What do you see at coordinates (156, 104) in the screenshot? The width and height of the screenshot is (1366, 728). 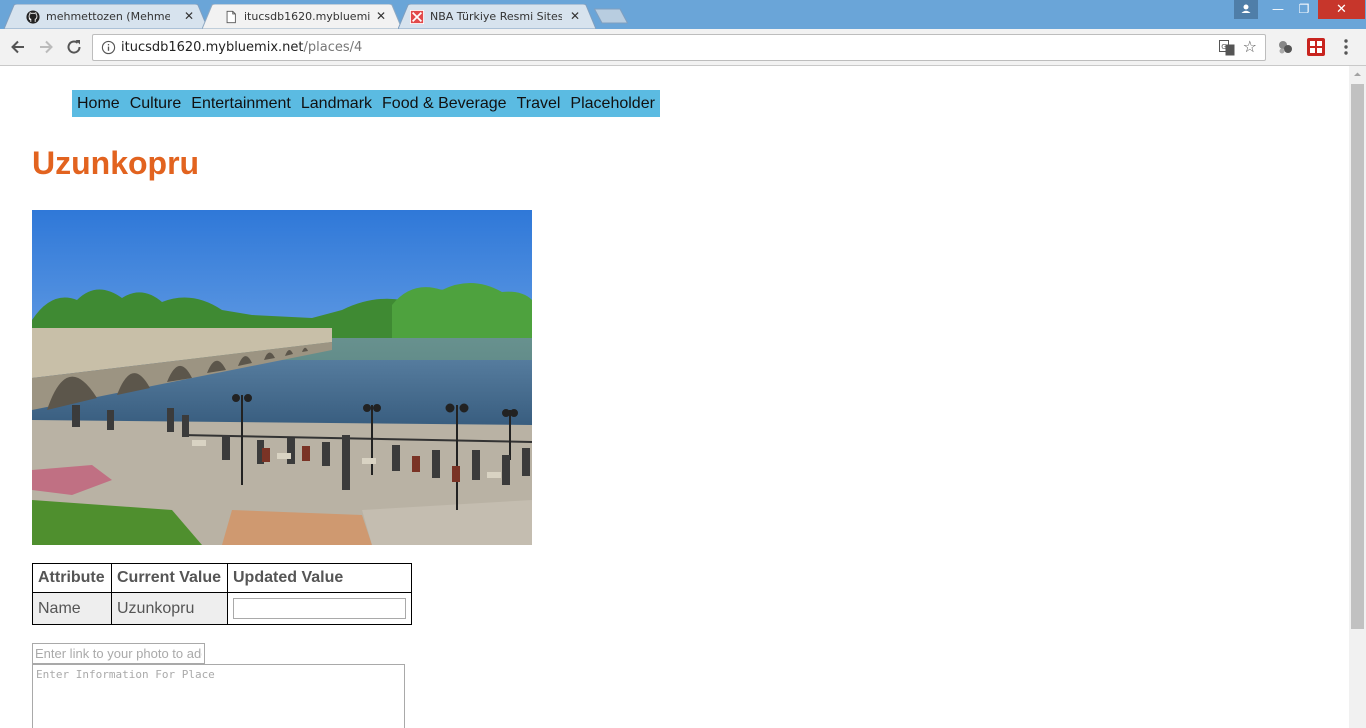 I see `nav-culture: Culture` at bounding box center [156, 104].